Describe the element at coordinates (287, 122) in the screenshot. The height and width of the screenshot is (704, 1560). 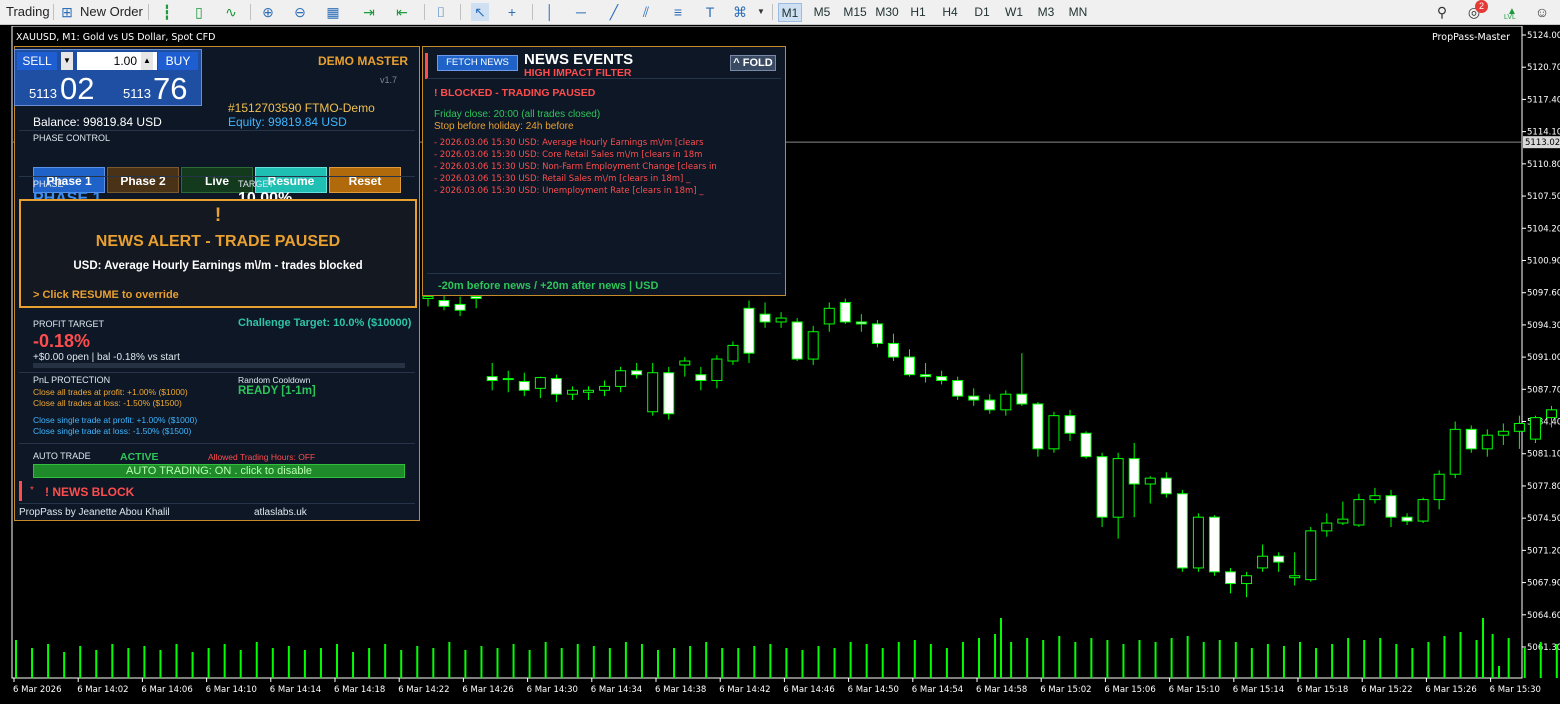
I see `equity-label: Equity: 99819.84 USD` at that location.